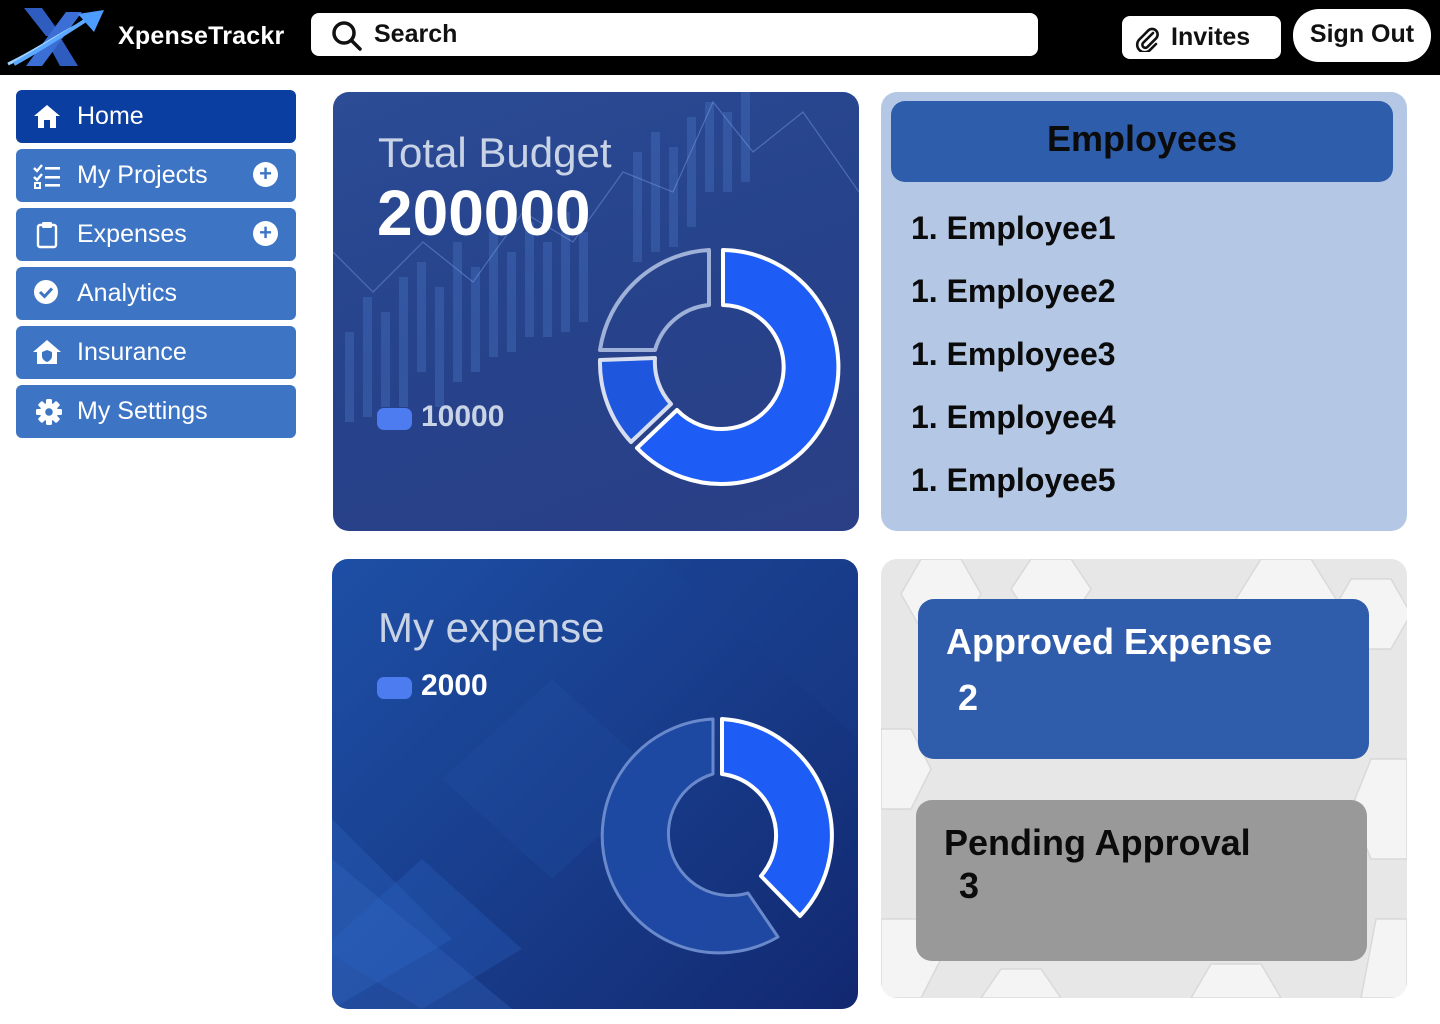  I want to click on sign-out-label: Sign Out, so click(1362, 34).